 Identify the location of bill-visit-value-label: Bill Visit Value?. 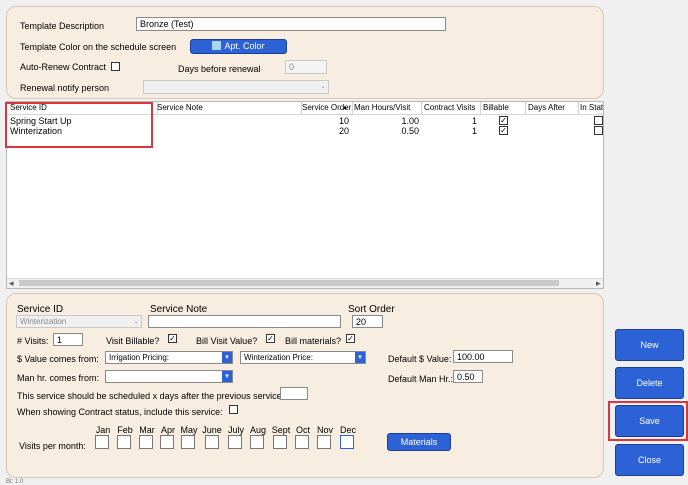
(227, 341).